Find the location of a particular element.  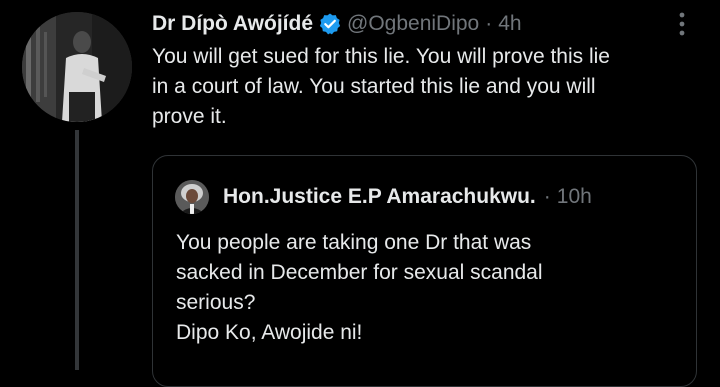

quoted-tweet-header: Hon.Justice E.P Amarachukwu. · 10h is located at coordinates (383, 197).